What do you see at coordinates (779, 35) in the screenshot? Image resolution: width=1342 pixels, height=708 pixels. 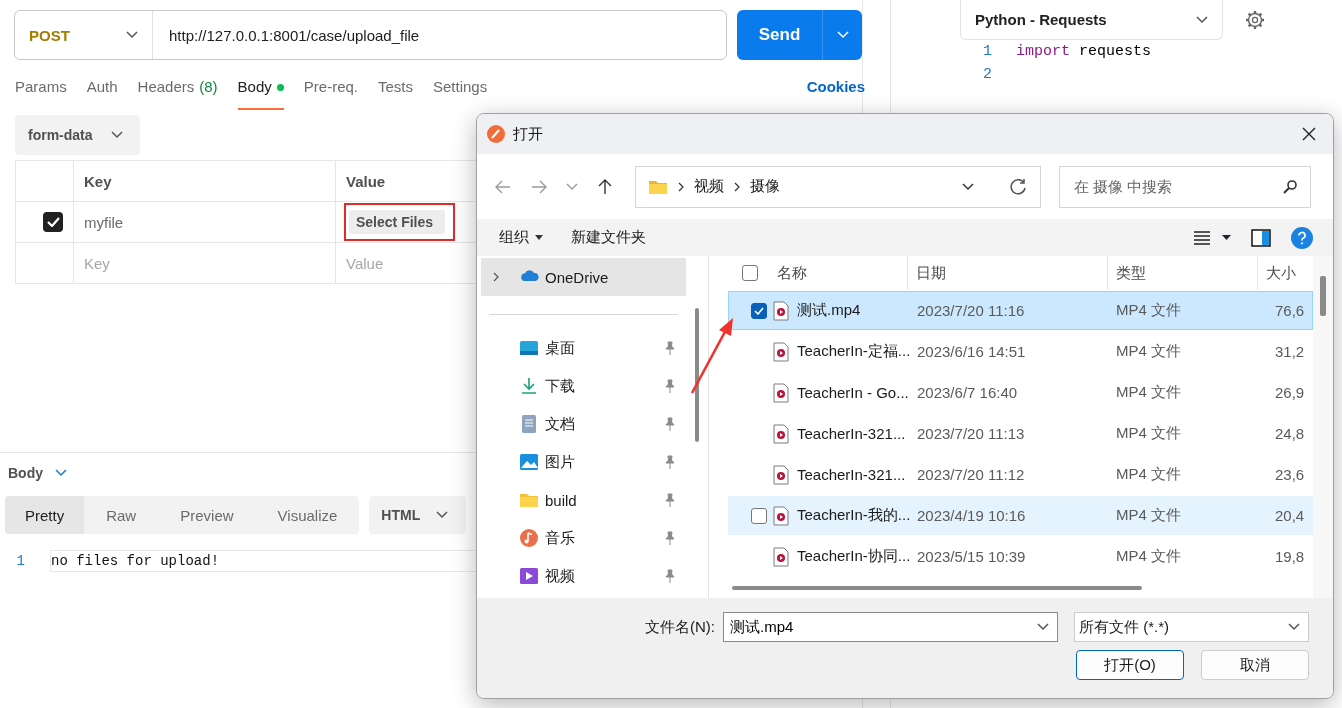 I see `send-button: Send` at bounding box center [779, 35].